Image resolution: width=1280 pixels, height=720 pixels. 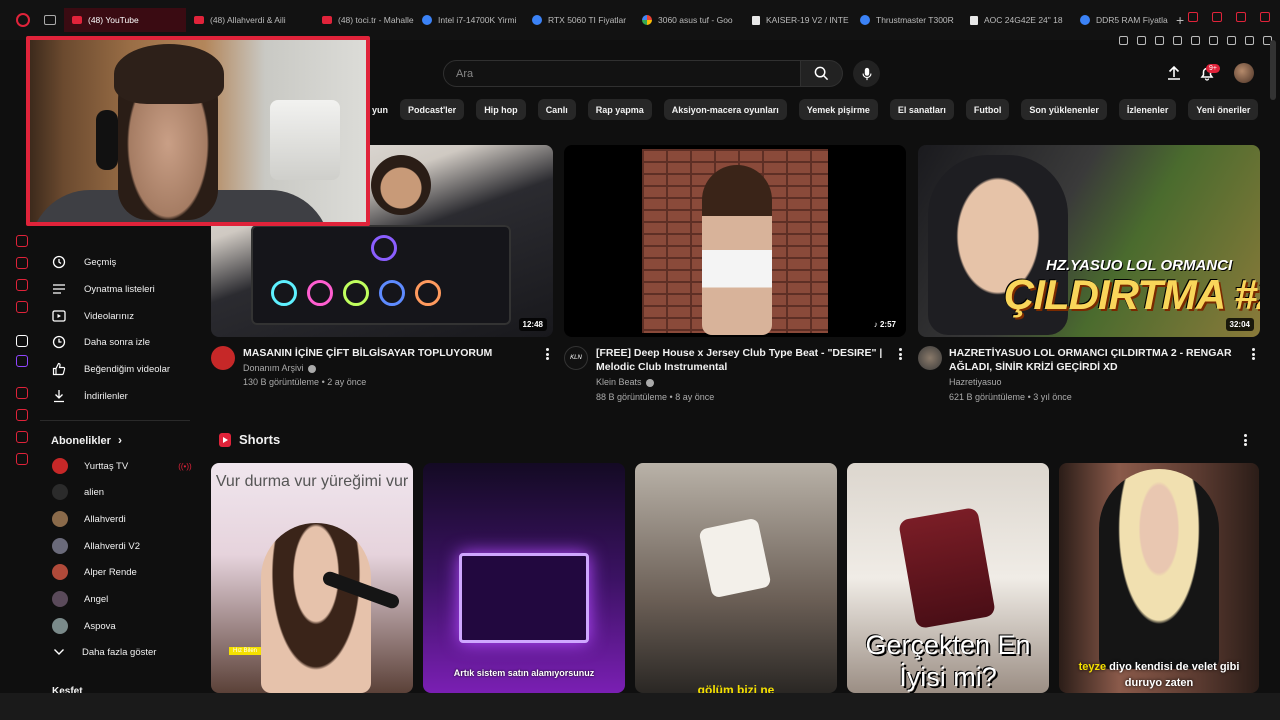 I want to click on chip-futbol: Futbol, so click(x=987, y=109).